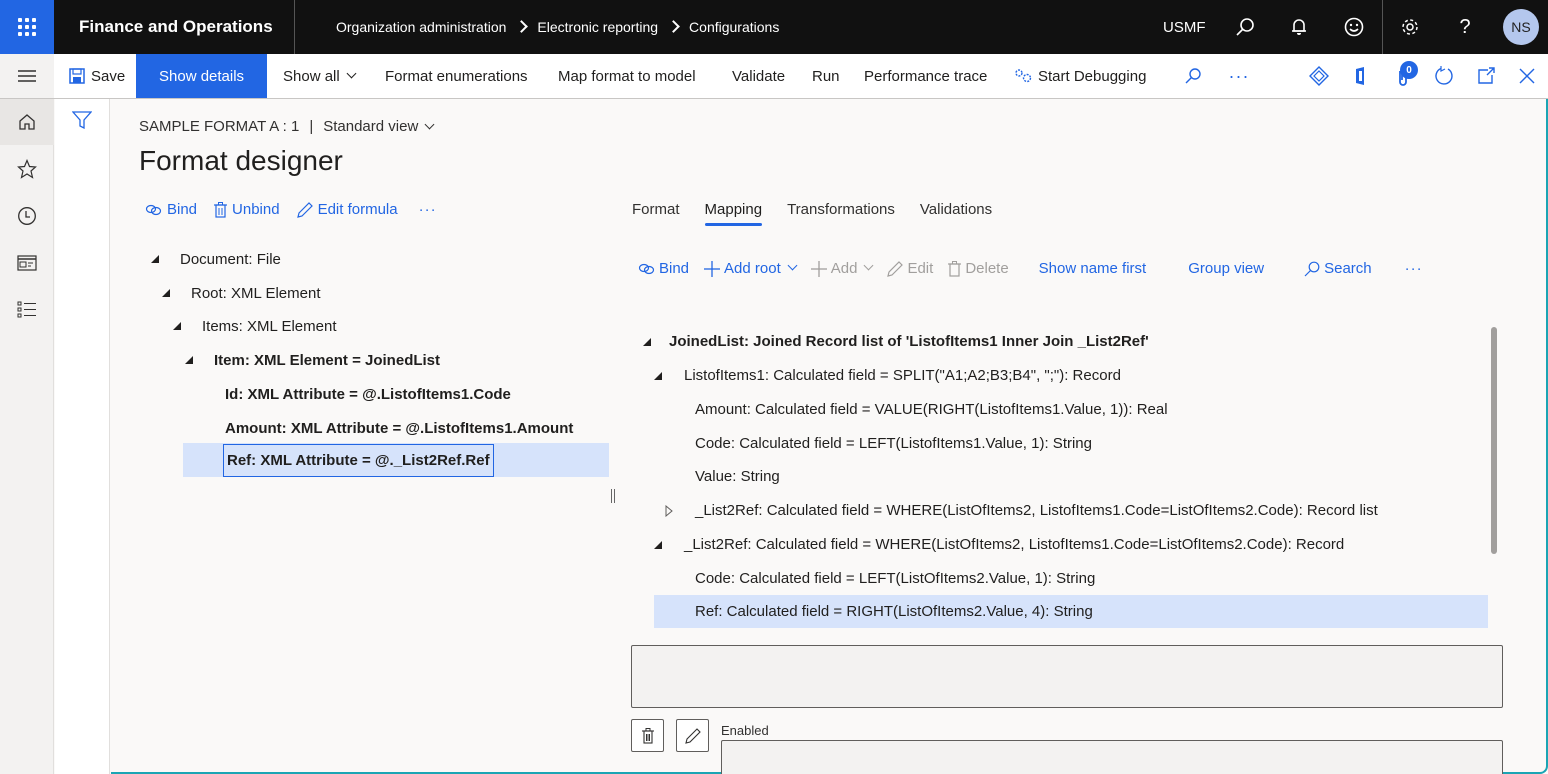 This screenshot has width=1548, height=774. Describe the element at coordinates (1410, 27) in the screenshot. I see `settings-icon` at that location.